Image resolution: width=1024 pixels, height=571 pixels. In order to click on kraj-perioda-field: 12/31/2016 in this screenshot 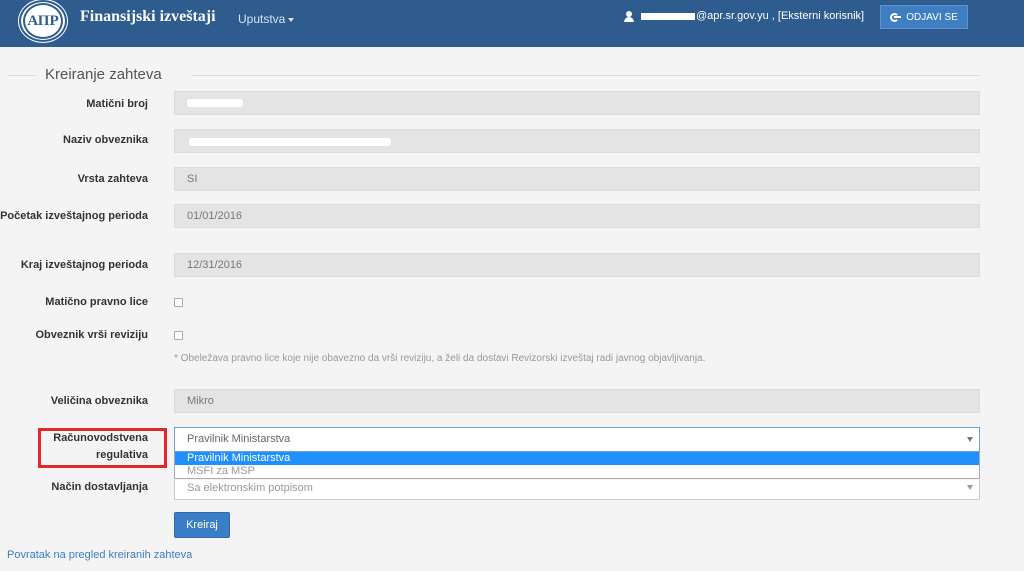, I will do `click(577, 265)`.